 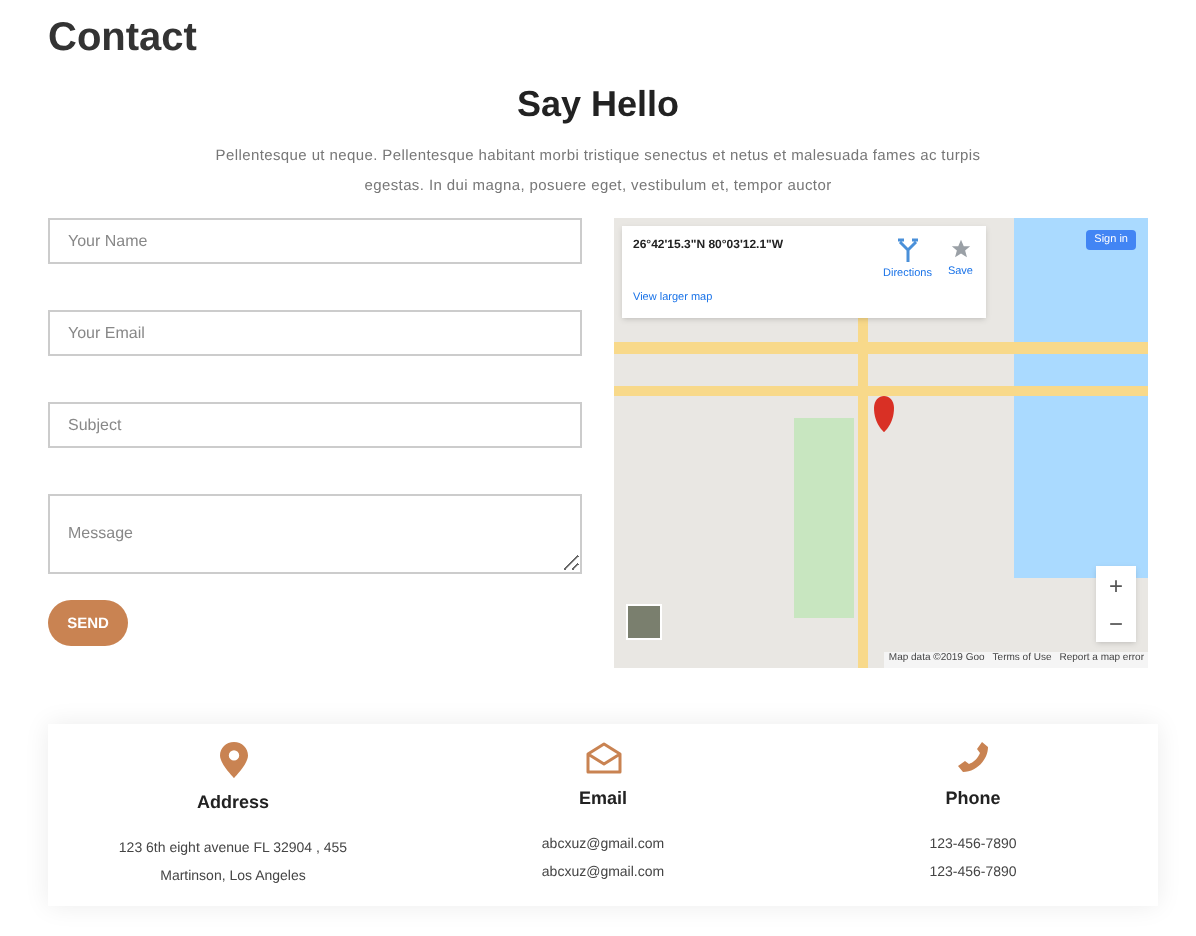 What do you see at coordinates (960, 249) in the screenshot?
I see `star-icon` at bounding box center [960, 249].